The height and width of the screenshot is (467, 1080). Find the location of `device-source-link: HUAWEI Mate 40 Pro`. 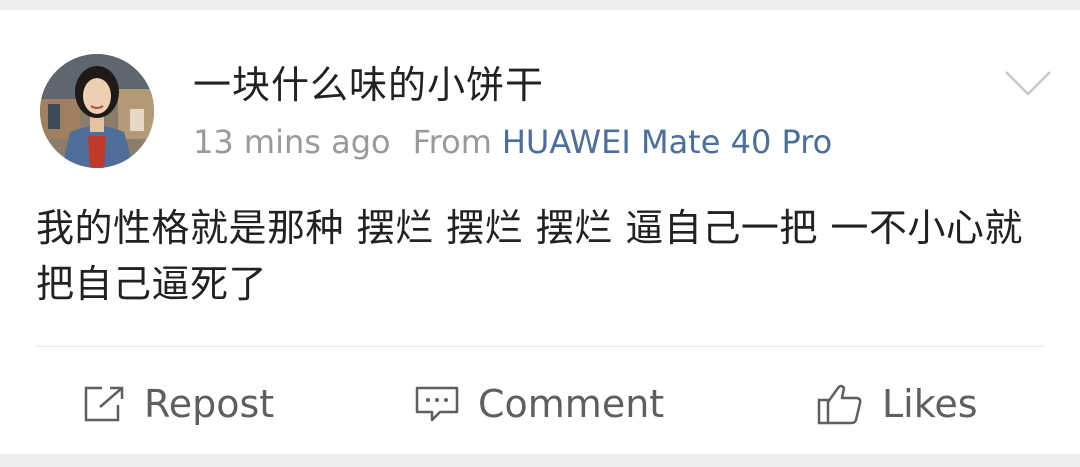

device-source-link: HUAWEI Mate 40 Pro is located at coordinates (667, 142).